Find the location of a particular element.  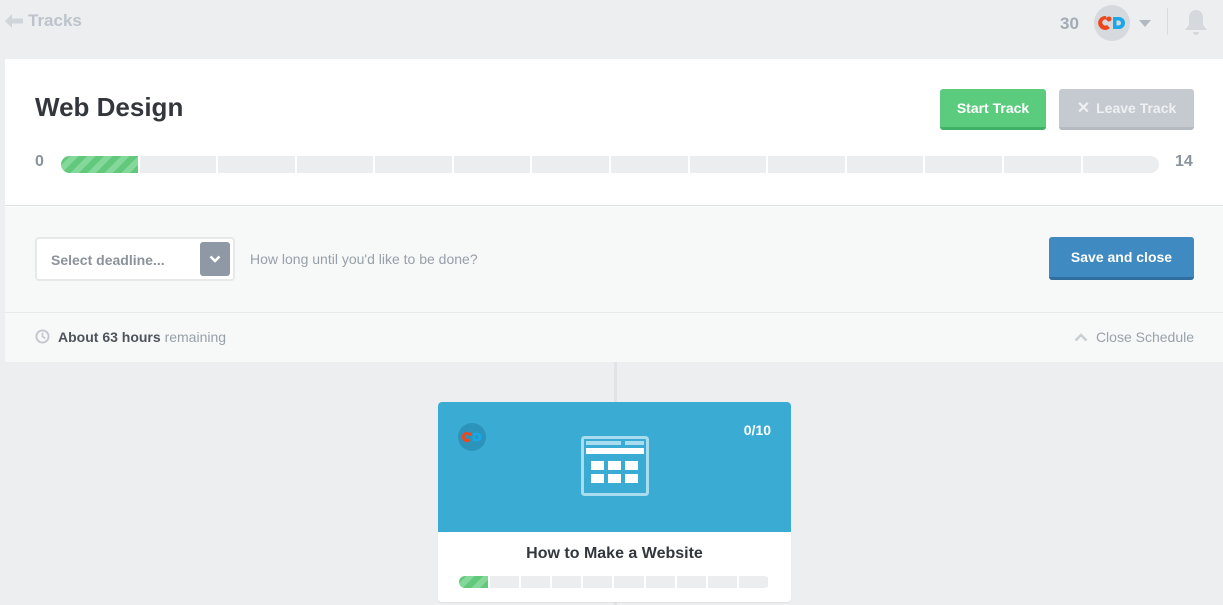

leave-track-button: ✕ Leave Track is located at coordinates (1126, 109).